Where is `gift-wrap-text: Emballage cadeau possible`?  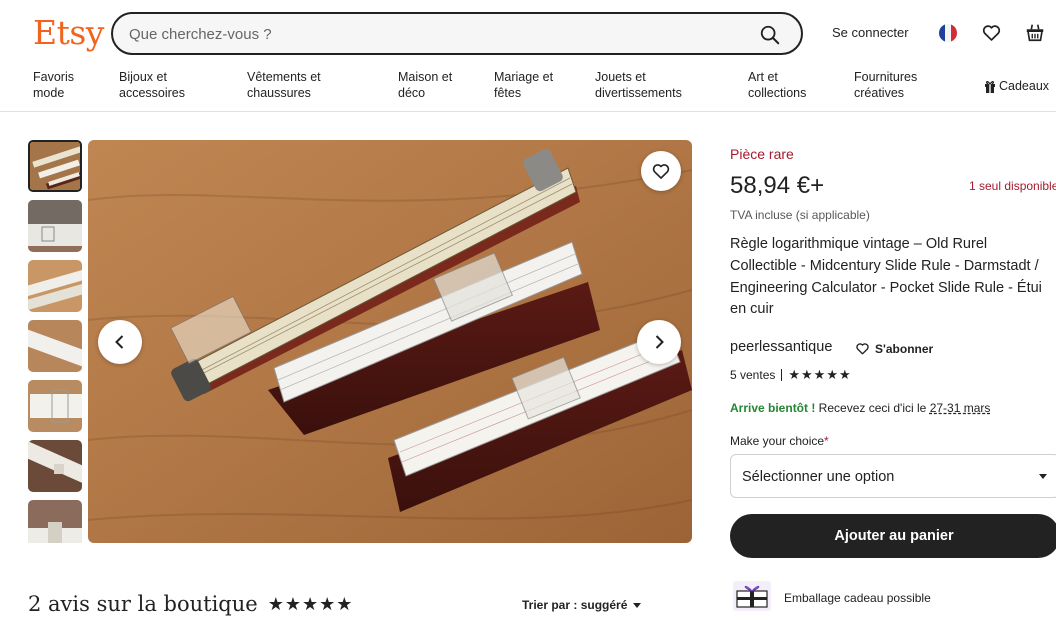
gift-wrap-text: Emballage cadeau possible is located at coordinates (857, 598).